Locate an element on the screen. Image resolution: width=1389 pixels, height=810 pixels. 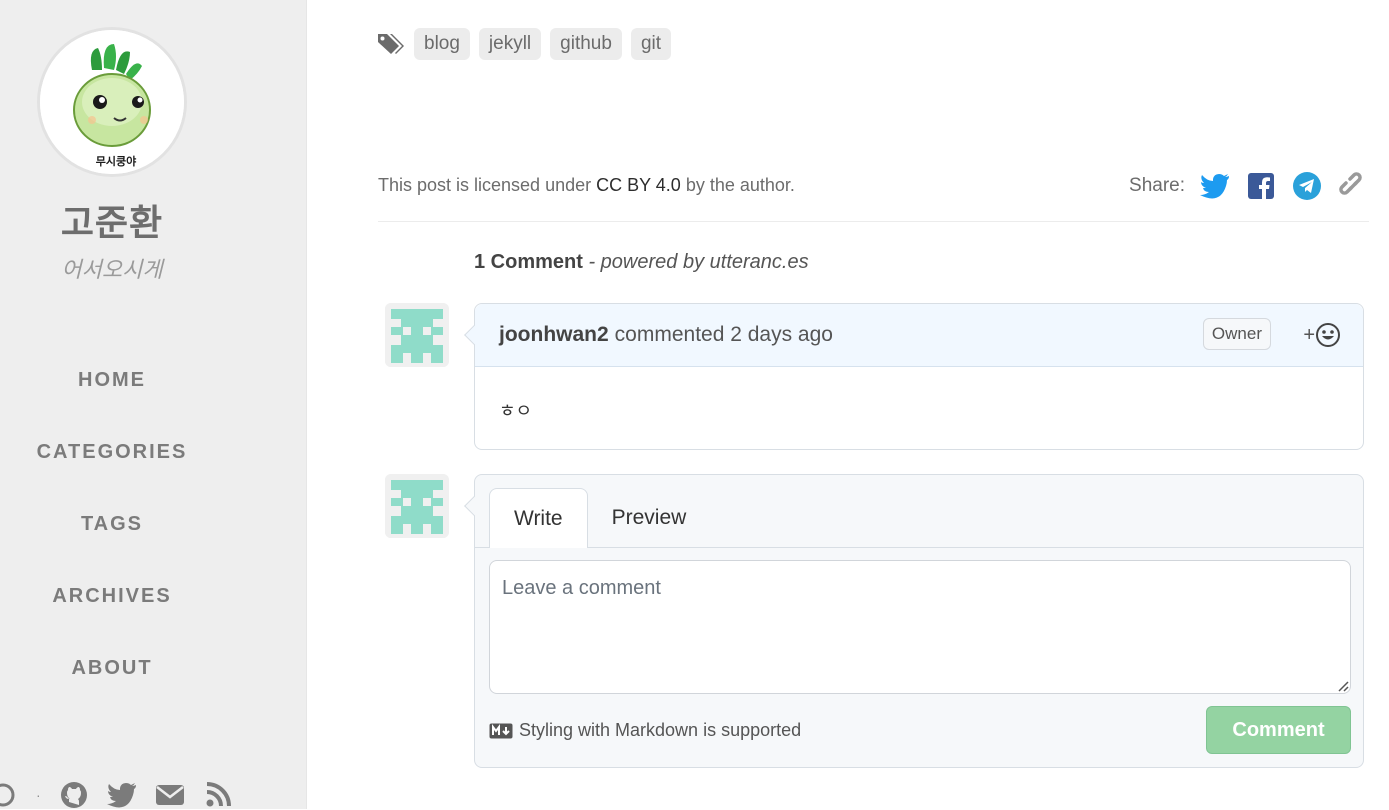
theme-toggle-icon is located at coordinates (9, 795).